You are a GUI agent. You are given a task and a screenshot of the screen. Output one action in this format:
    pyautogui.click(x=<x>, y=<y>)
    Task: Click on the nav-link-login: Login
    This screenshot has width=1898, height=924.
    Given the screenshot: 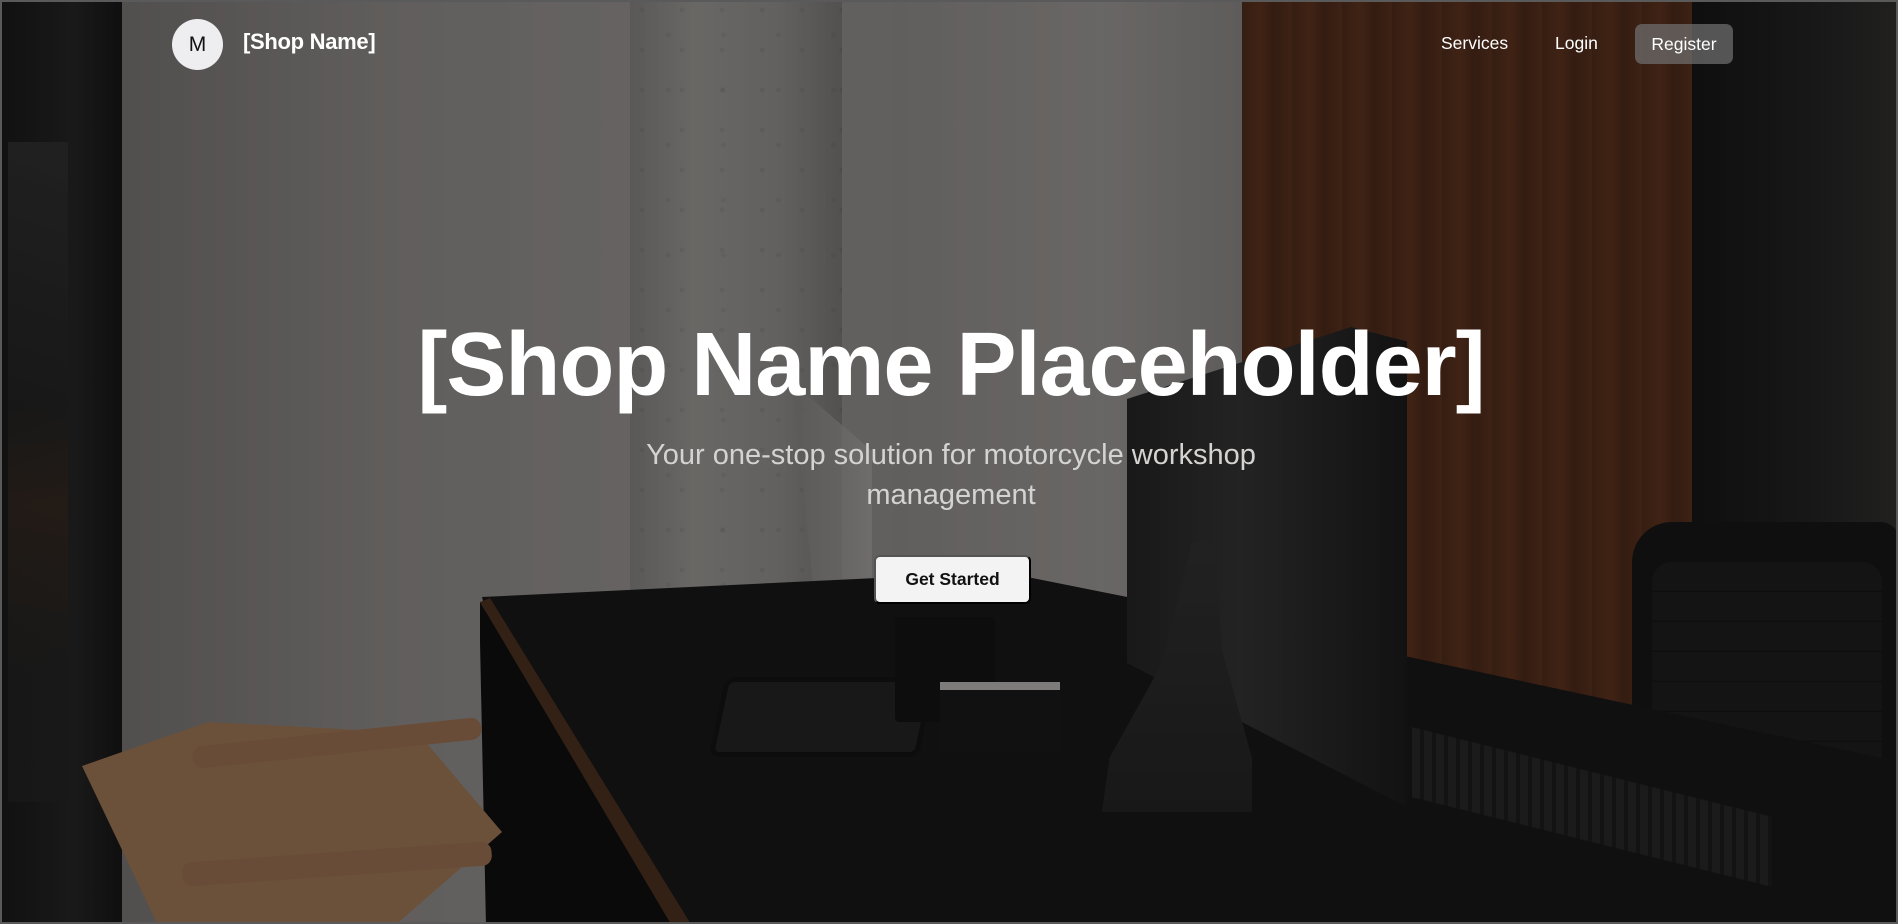 What is the action you would take?
    pyautogui.click(x=1576, y=43)
    